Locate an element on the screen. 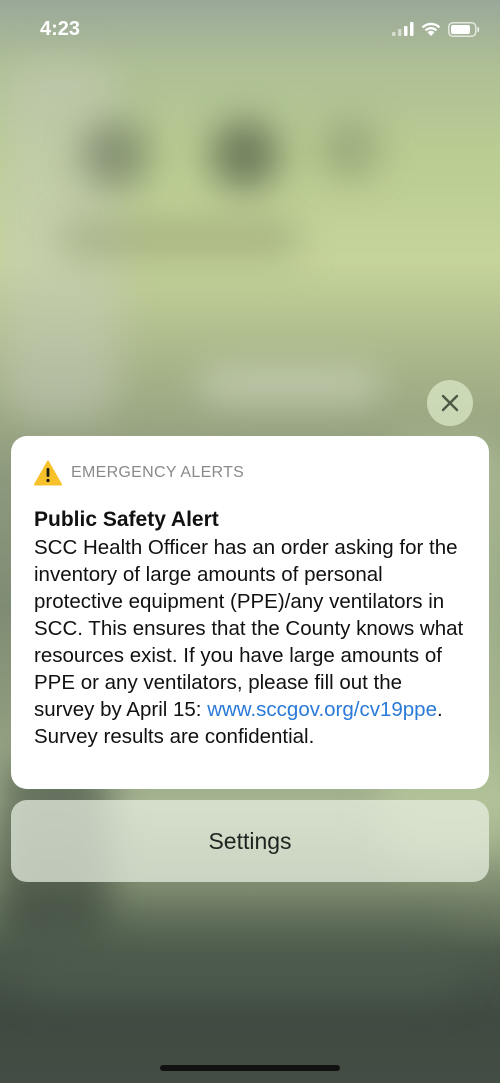  warning-triangle-icon is located at coordinates (48, 473).